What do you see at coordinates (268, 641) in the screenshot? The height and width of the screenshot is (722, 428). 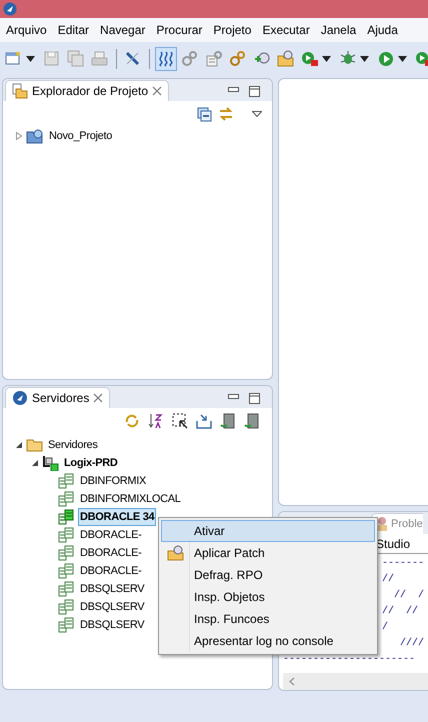 I see `menu-item: Apresentar log no console` at bounding box center [268, 641].